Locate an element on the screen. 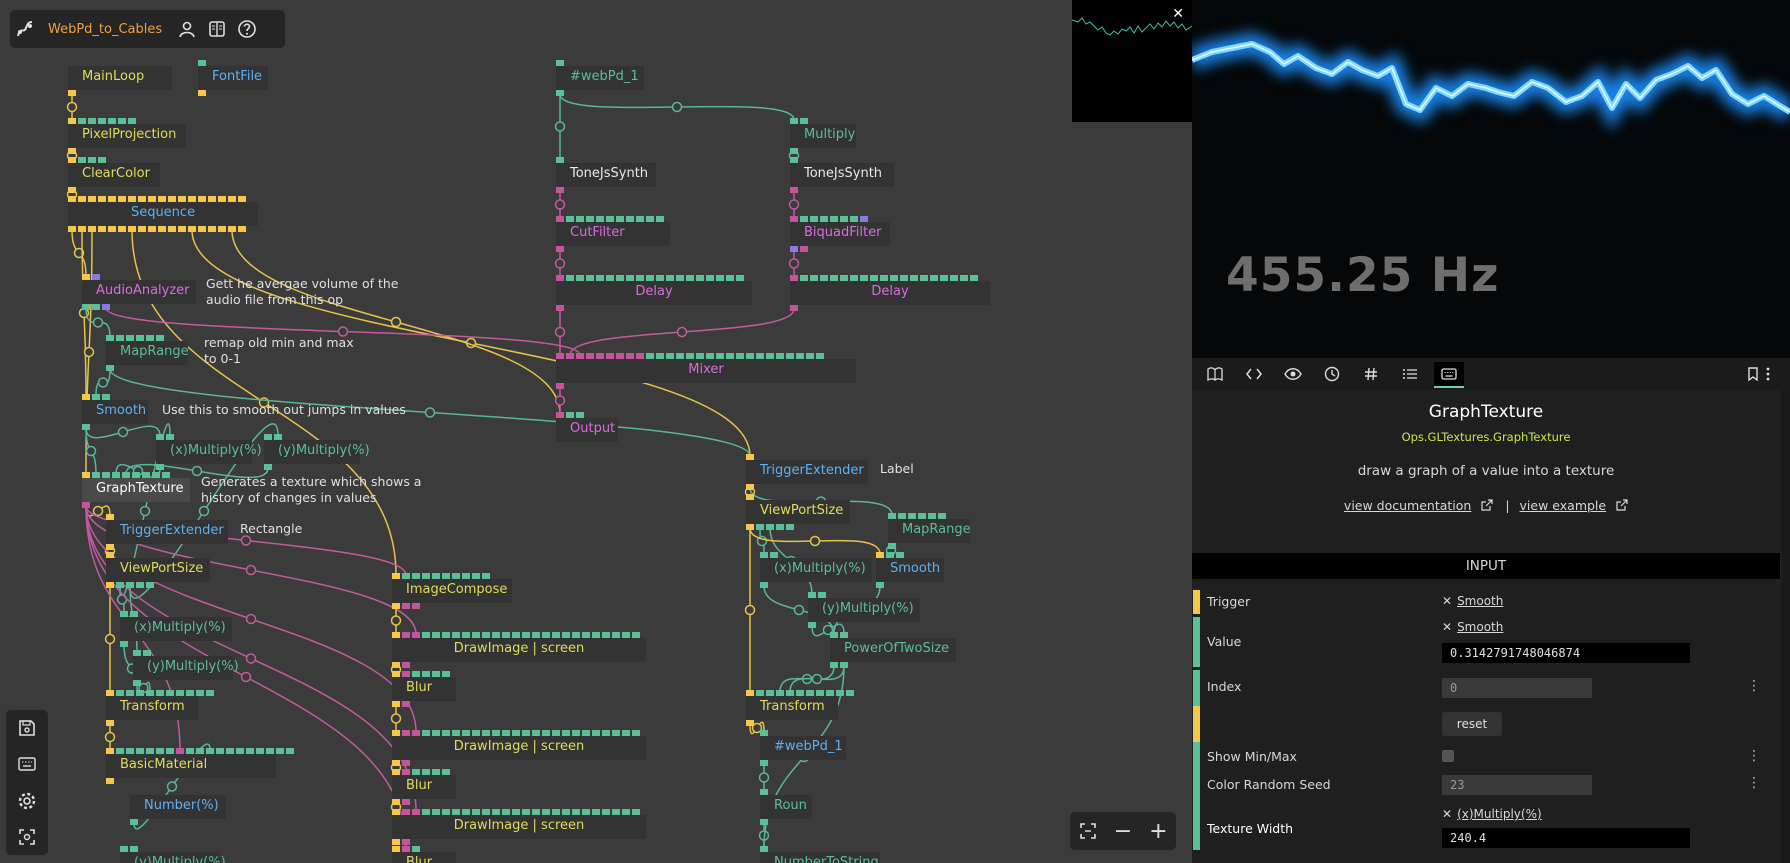 Image resolution: width=1790 pixels, height=863 pixels. op-drawimage2: DrawImage | screen is located at coordinates (519, 748).